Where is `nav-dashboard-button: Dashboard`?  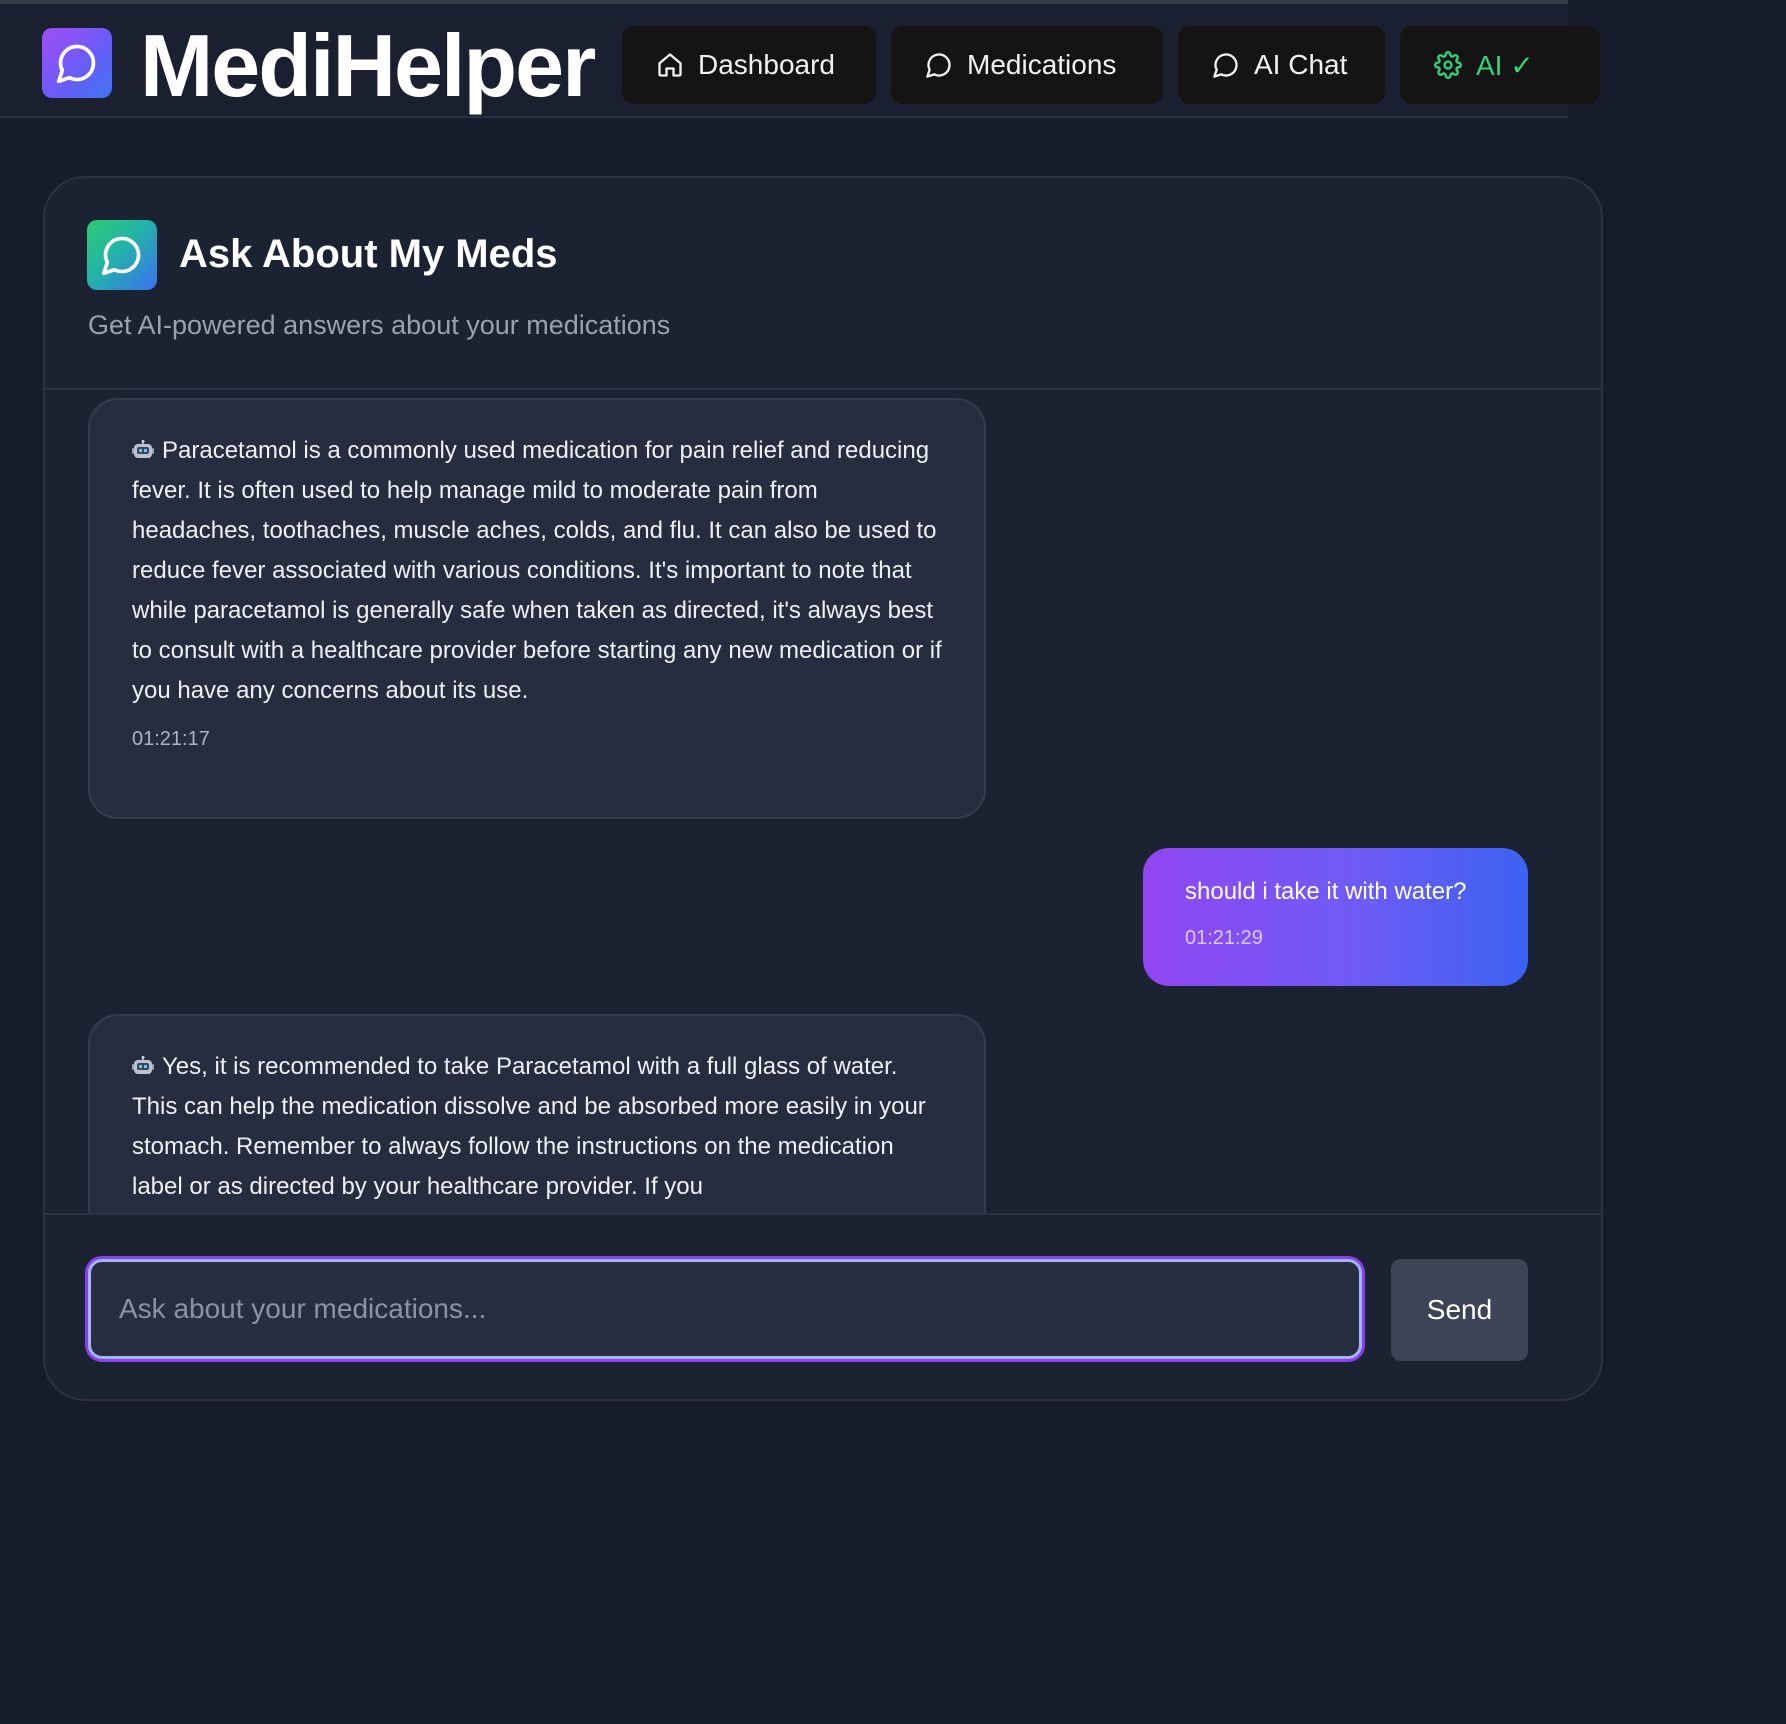
nav-dashboard-button: Dashboard is located at coordinates (749, 65).